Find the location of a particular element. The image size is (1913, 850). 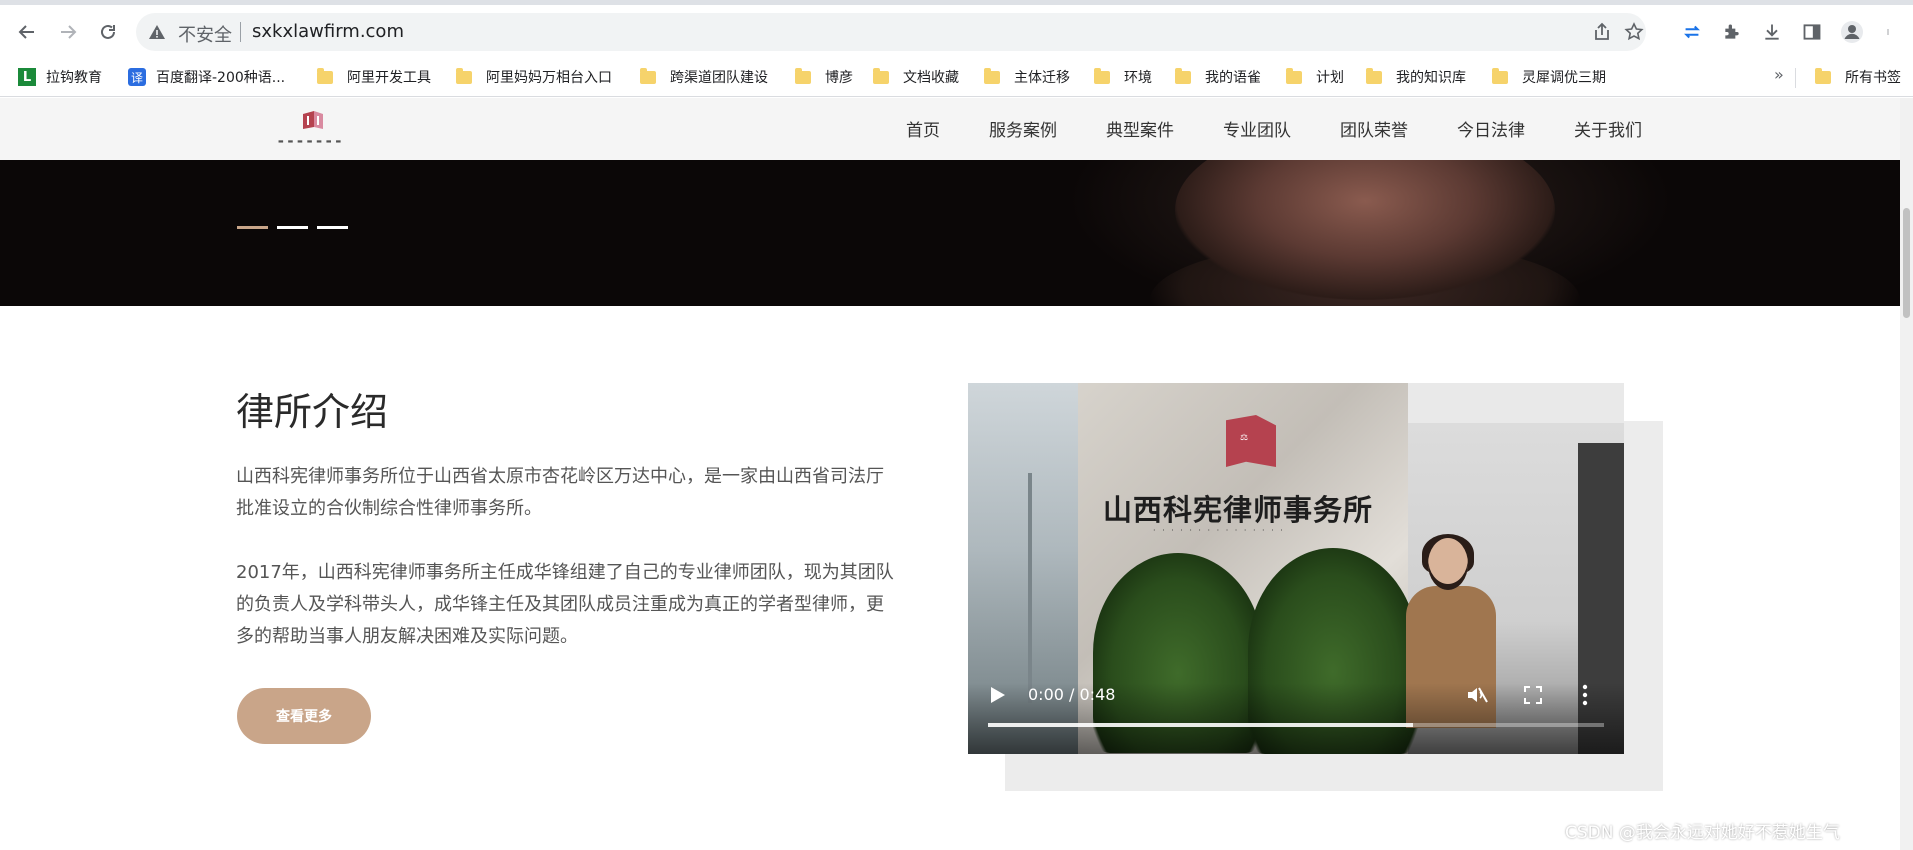

video-time: 0:00 / 0:48 is located at coordinates (1072, 694).